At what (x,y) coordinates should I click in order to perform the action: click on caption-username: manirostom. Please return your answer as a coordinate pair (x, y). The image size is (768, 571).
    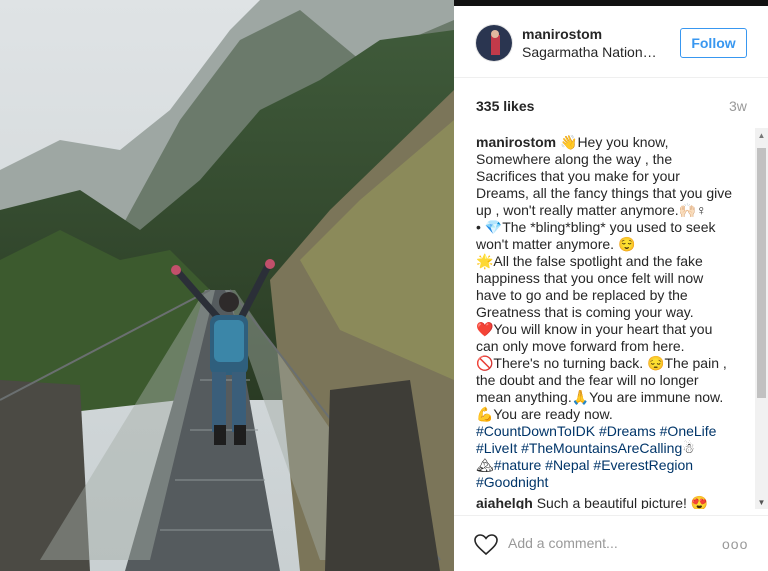
    Looking at the image, I should click on (516, 142).